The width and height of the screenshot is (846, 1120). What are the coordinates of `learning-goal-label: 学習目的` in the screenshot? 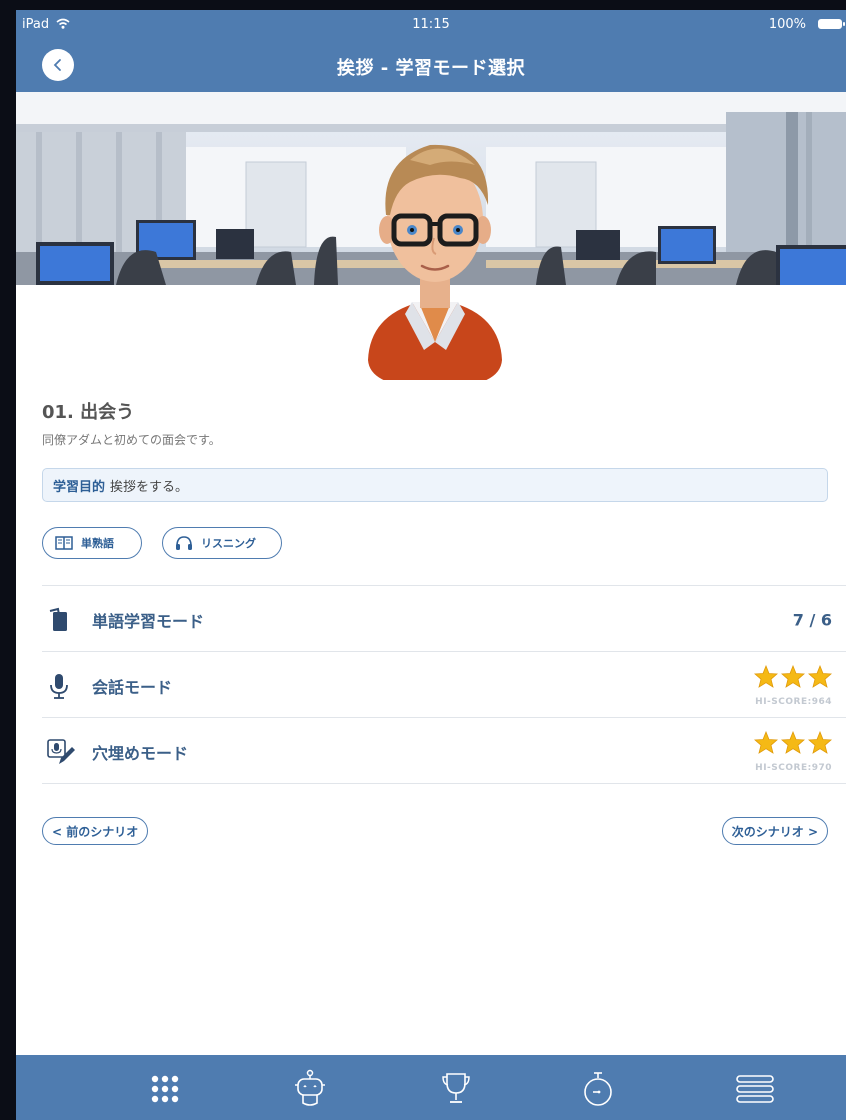 It's located at (79, 487).